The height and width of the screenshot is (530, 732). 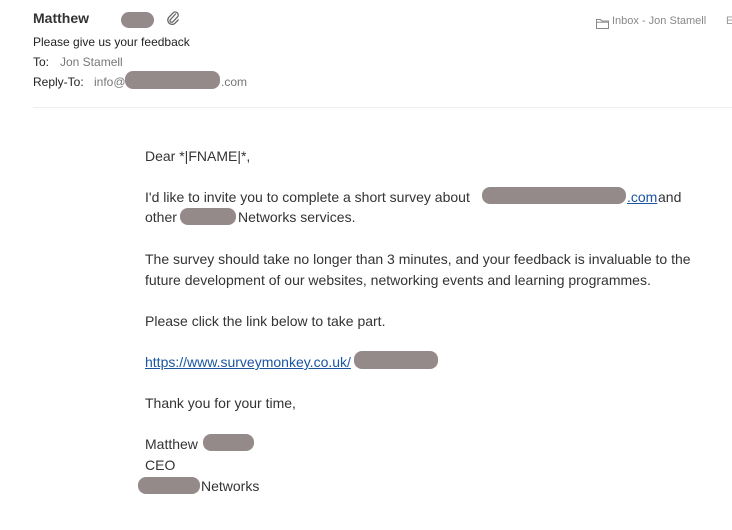 I want to click on redacted-reply-to-domain, so click(x=172, y=80).